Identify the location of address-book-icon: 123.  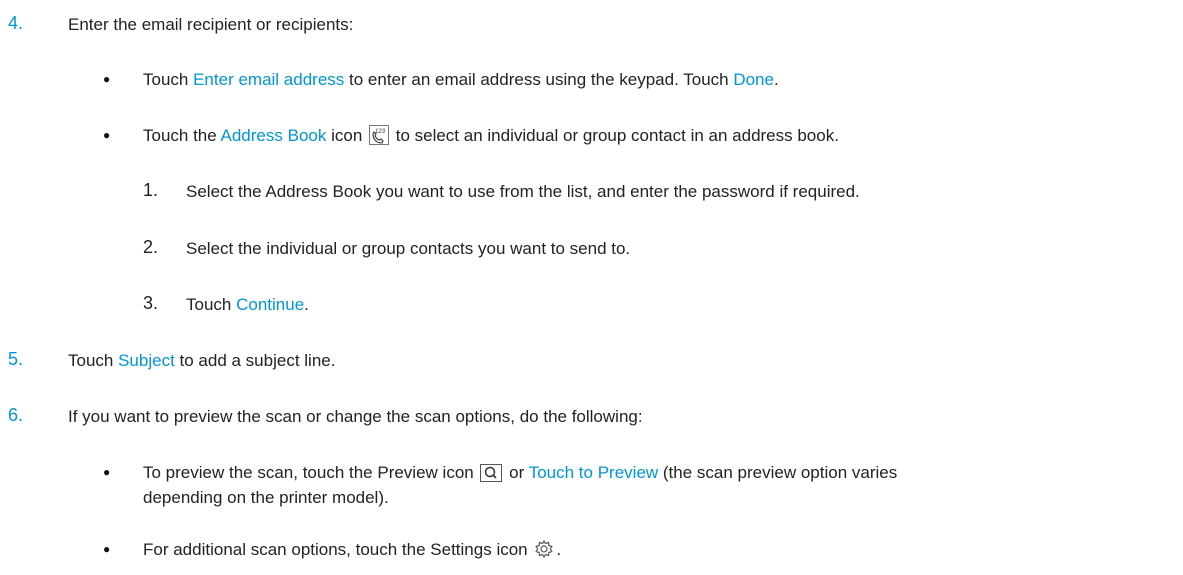
(379, 138).